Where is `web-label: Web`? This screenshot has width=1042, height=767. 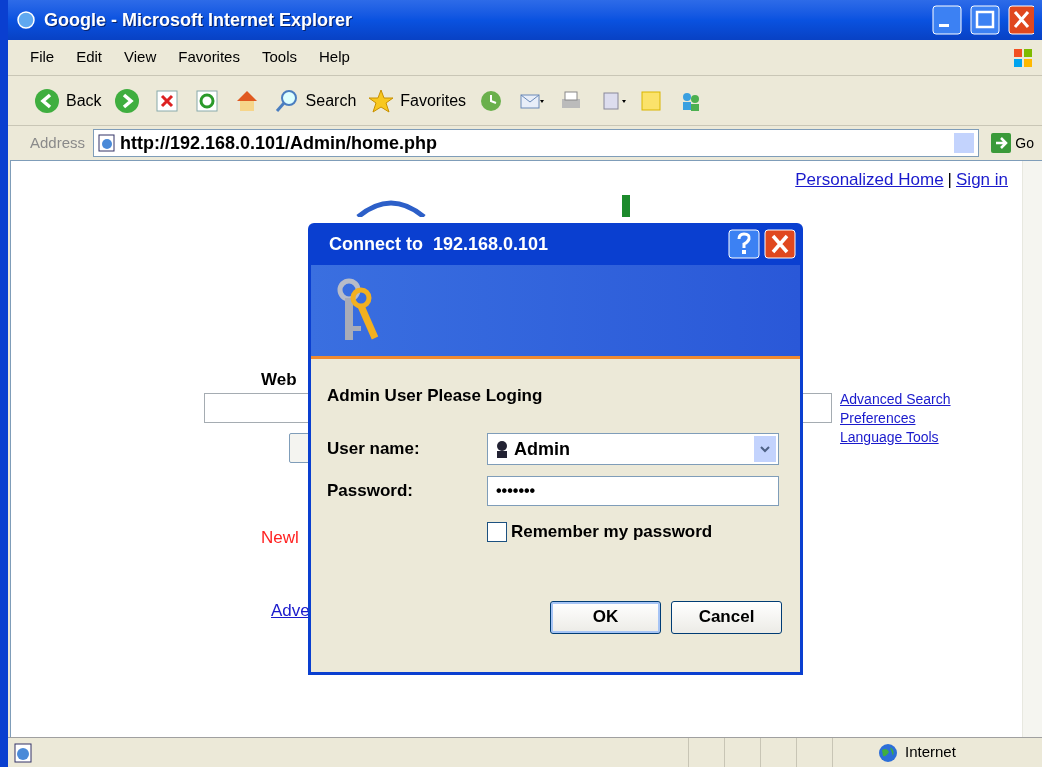
web-label: Web is located at coordinates (279, 378).